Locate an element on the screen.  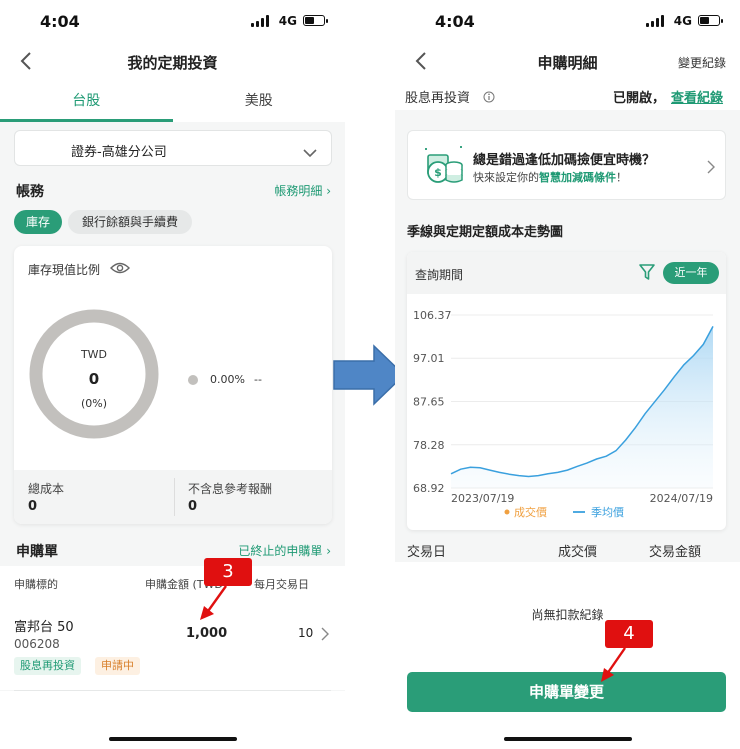
legend-label-price: 成交價 is located at coordinates (530, 512).